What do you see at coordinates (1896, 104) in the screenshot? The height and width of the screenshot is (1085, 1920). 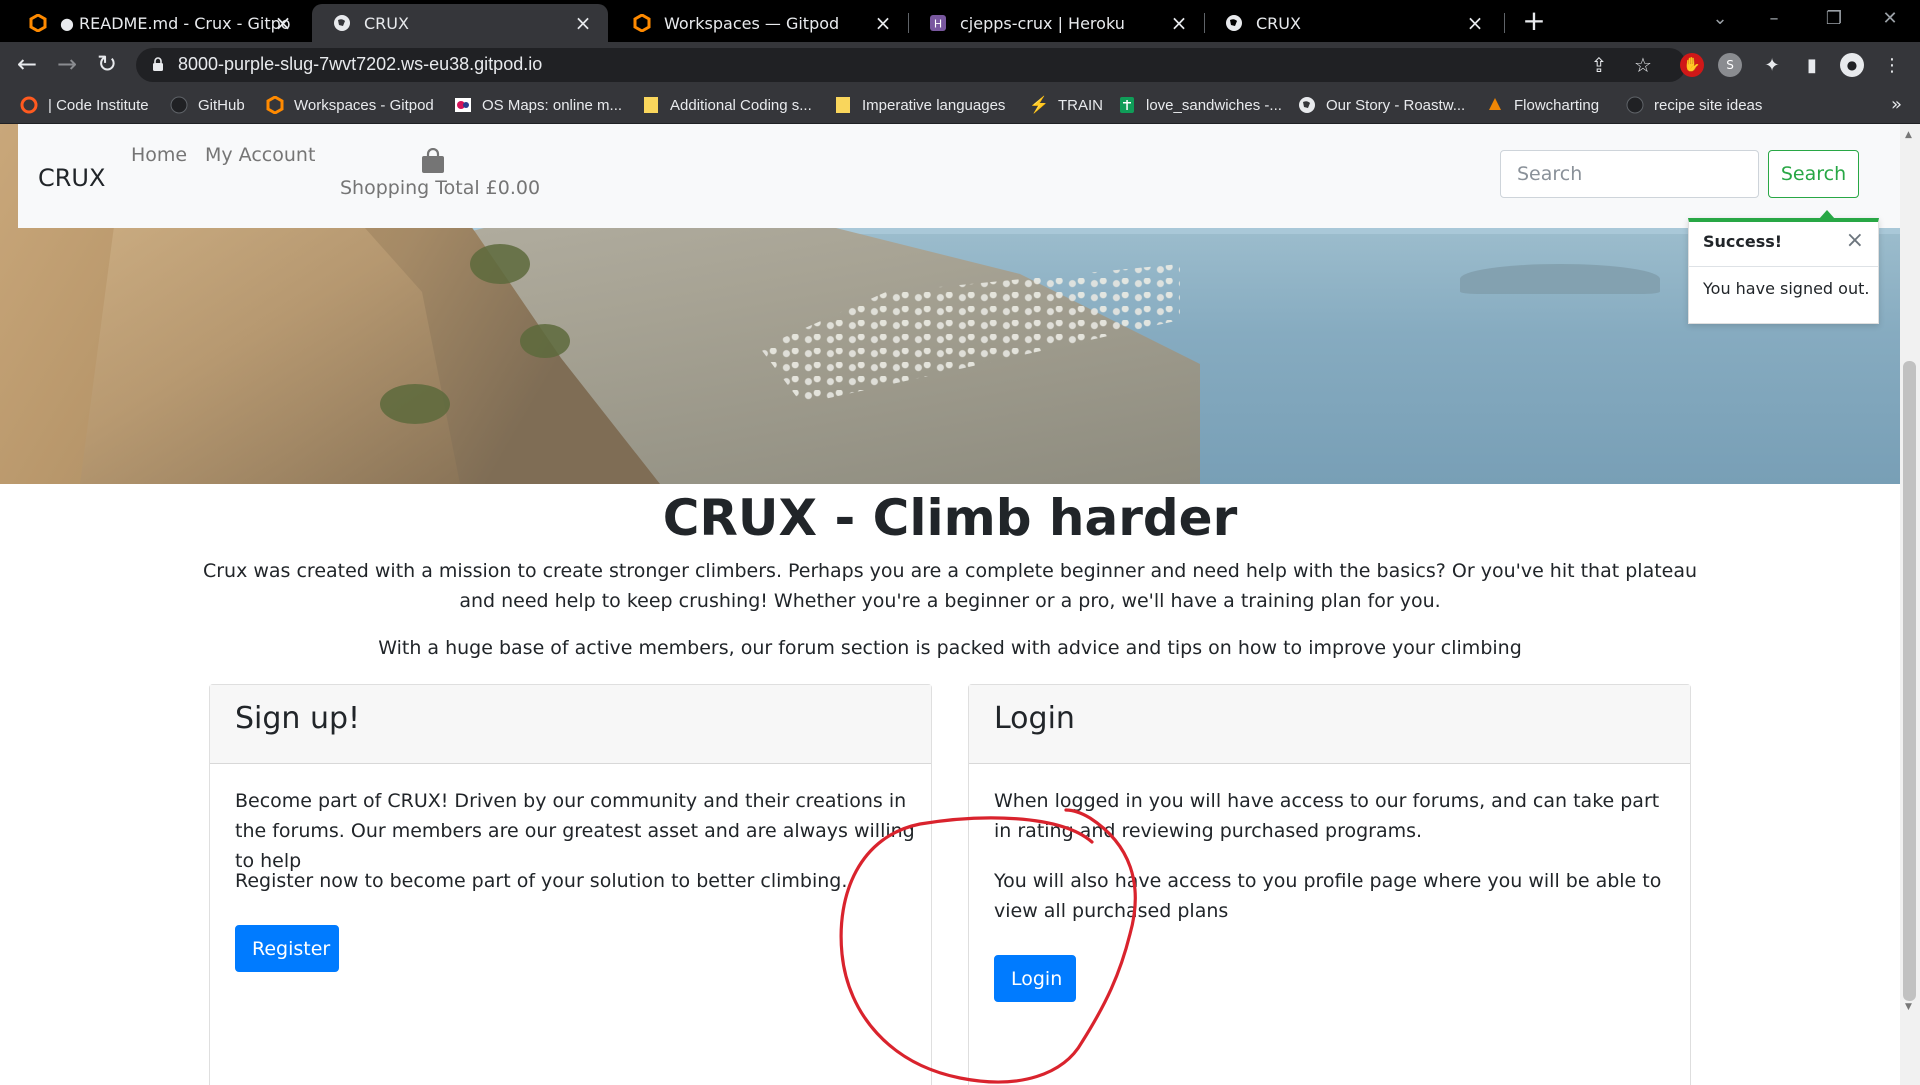 I see `bookmarks-overflow-icon: »` at bounding box center [1896, 104].